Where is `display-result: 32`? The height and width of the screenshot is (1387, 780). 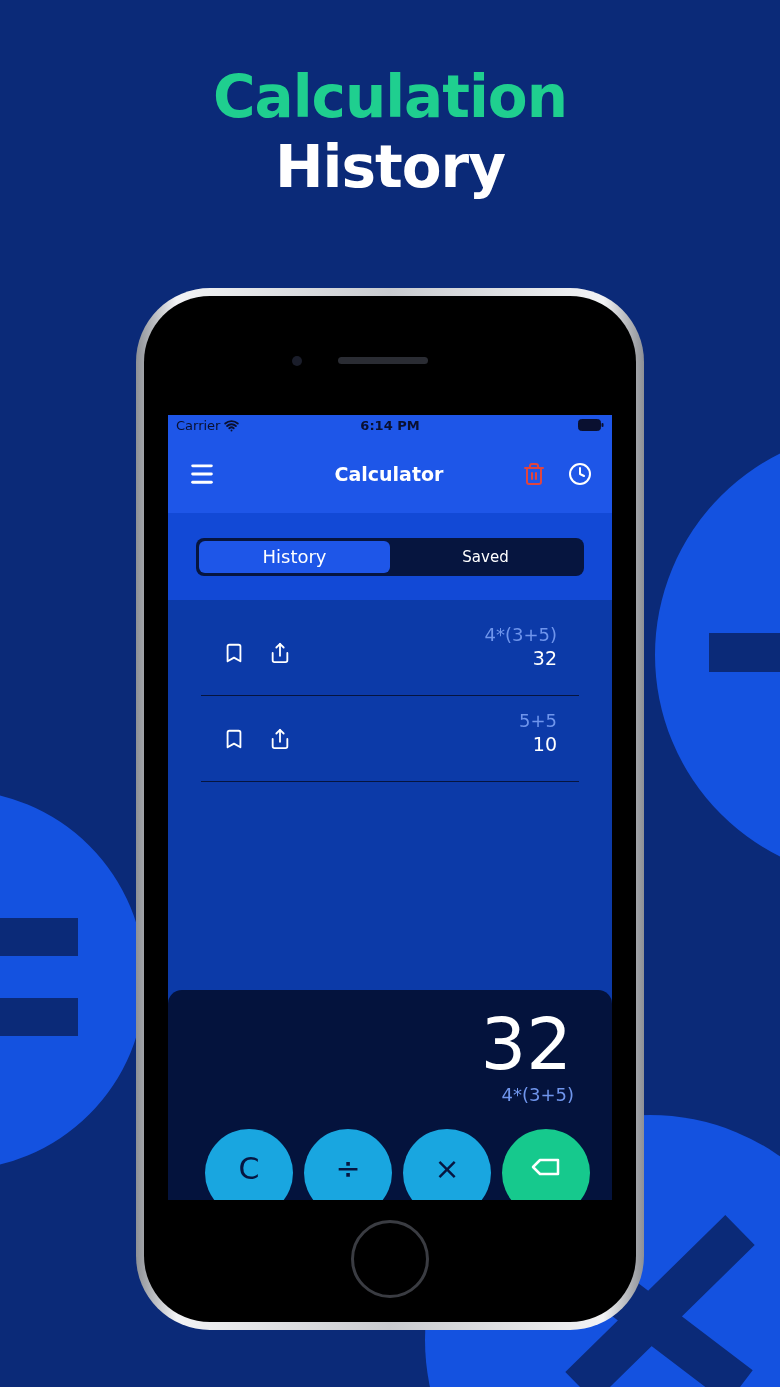 display-result: 32 is located at coordinates (525, 1044).